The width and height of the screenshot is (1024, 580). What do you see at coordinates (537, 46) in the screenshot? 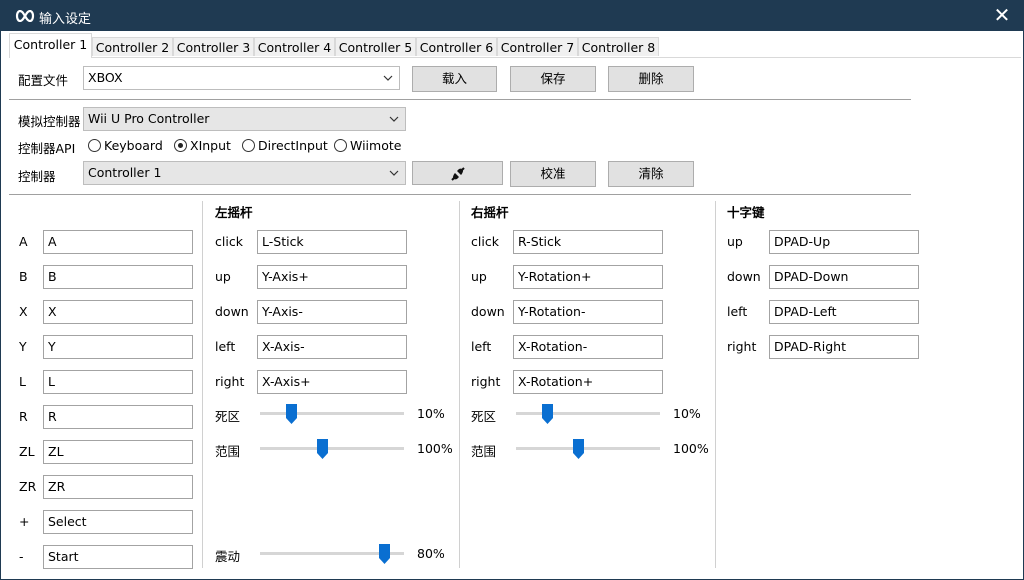
I see `tab-controller-7: Controller 7` at bounding box center [537, 46].